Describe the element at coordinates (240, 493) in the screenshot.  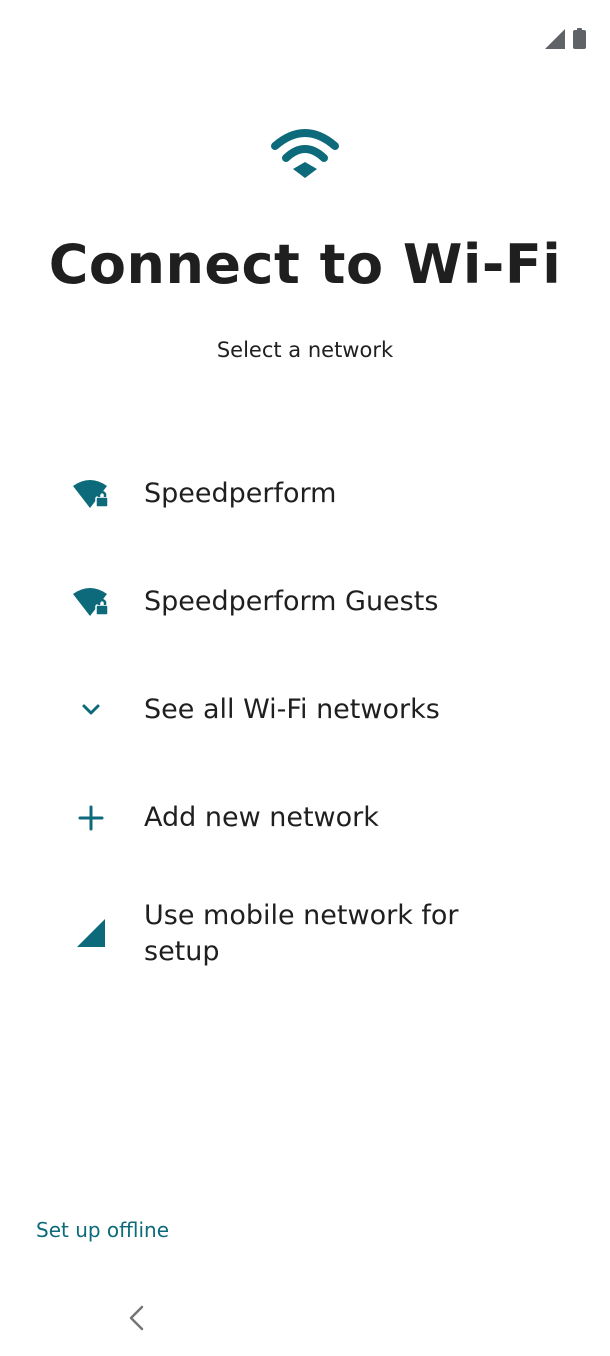
I see `network-label: Speedperform` at that location.